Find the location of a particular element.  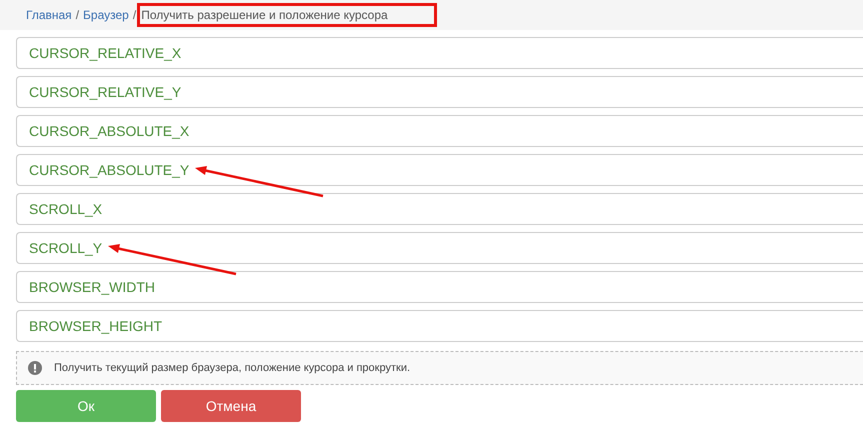

info-text: Получить текущий размер браузера, положение курсора и прокрутки. is located at coordinates (232, 368).